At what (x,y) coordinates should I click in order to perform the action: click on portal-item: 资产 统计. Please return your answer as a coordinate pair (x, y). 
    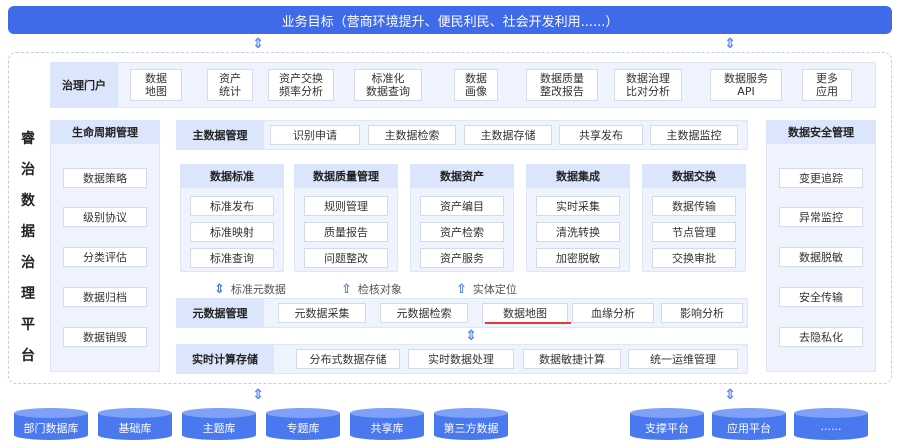
    Looking at the image, I should click on (230, 85).